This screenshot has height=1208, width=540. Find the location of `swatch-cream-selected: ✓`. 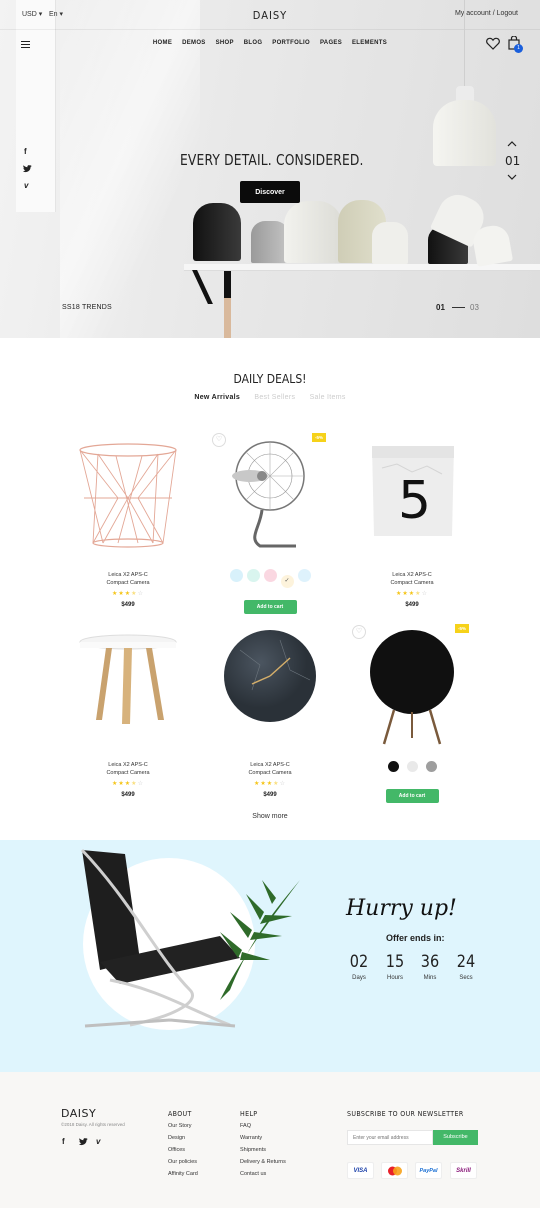

swatch-cream-selected: ✓ is located at coordinates (287, 581).